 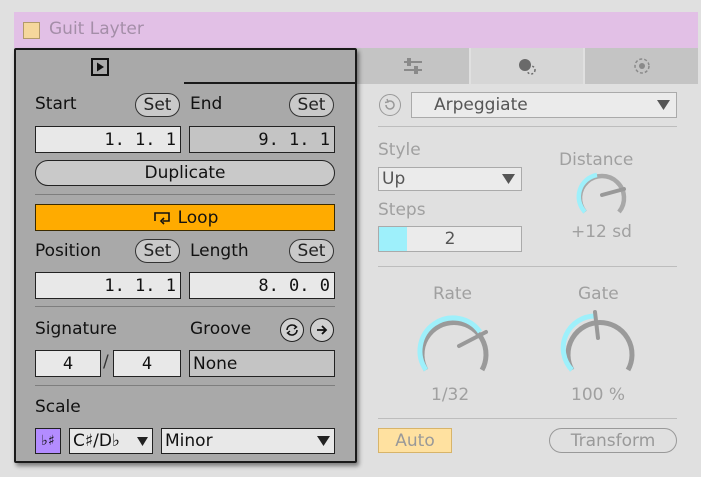 What do you see at coordinates (161, 218) in the screenshot?
I see `loop-icon` at bounding box center [161, 218].